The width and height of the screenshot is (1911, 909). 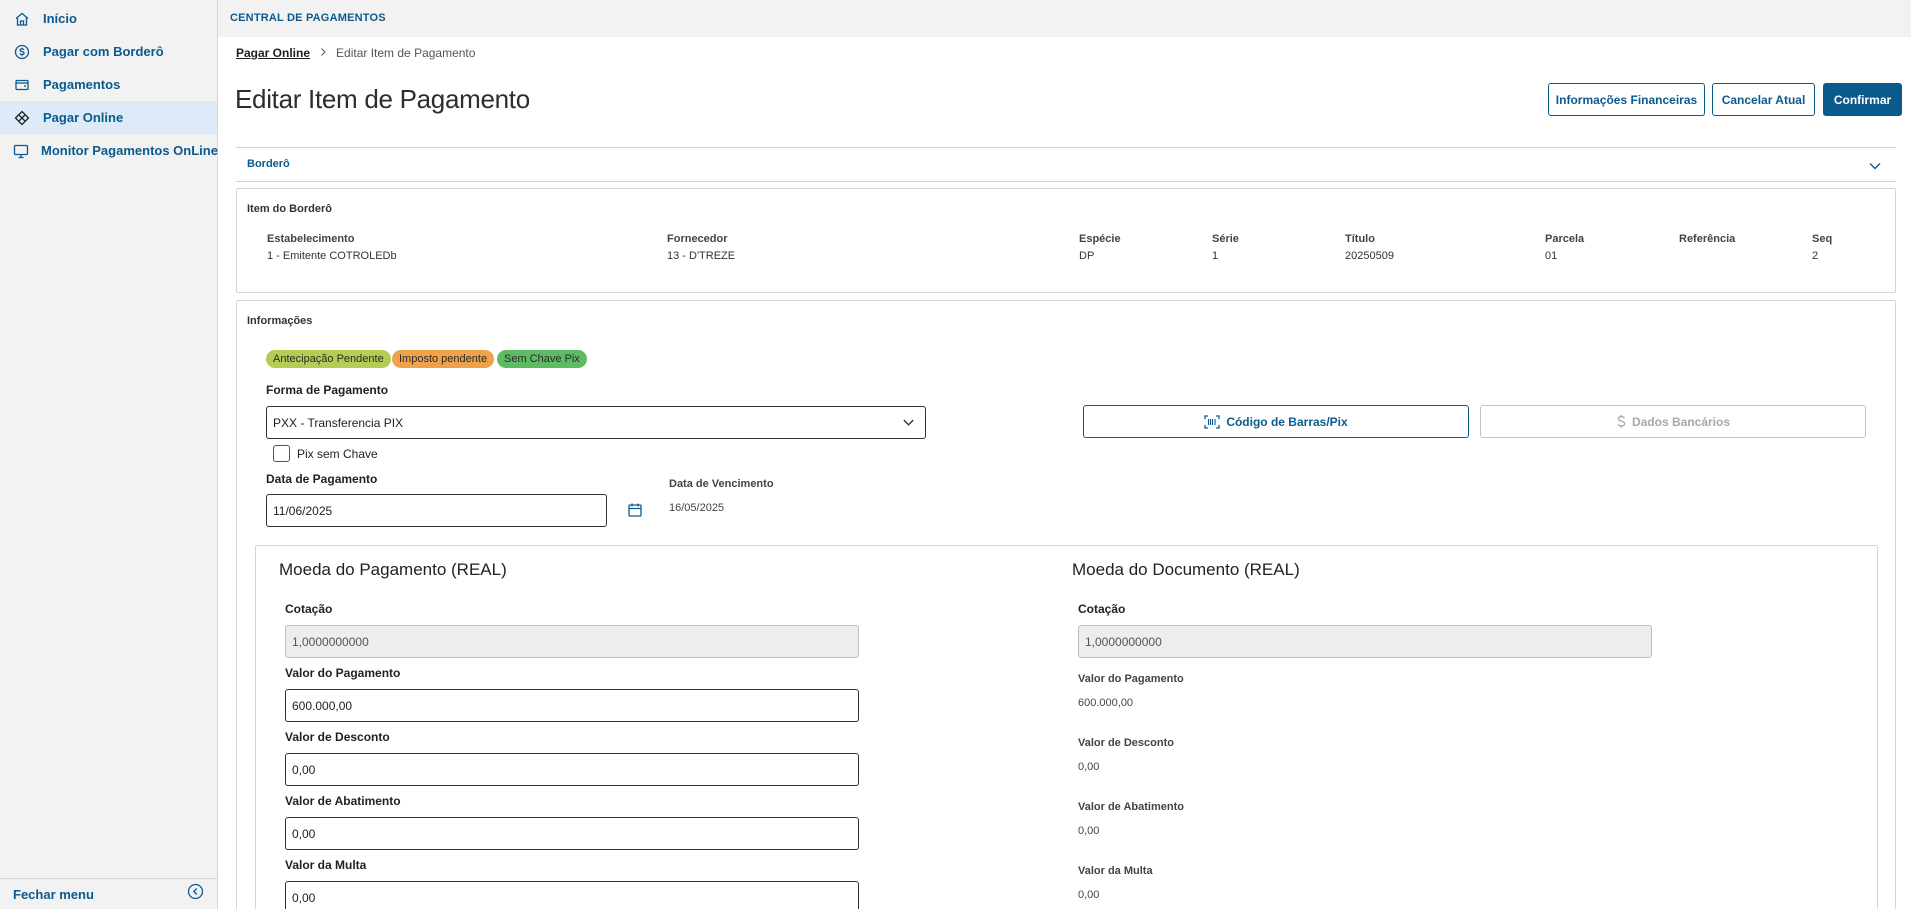 I want to click on monitor-icon, so click(x=21, y=151).